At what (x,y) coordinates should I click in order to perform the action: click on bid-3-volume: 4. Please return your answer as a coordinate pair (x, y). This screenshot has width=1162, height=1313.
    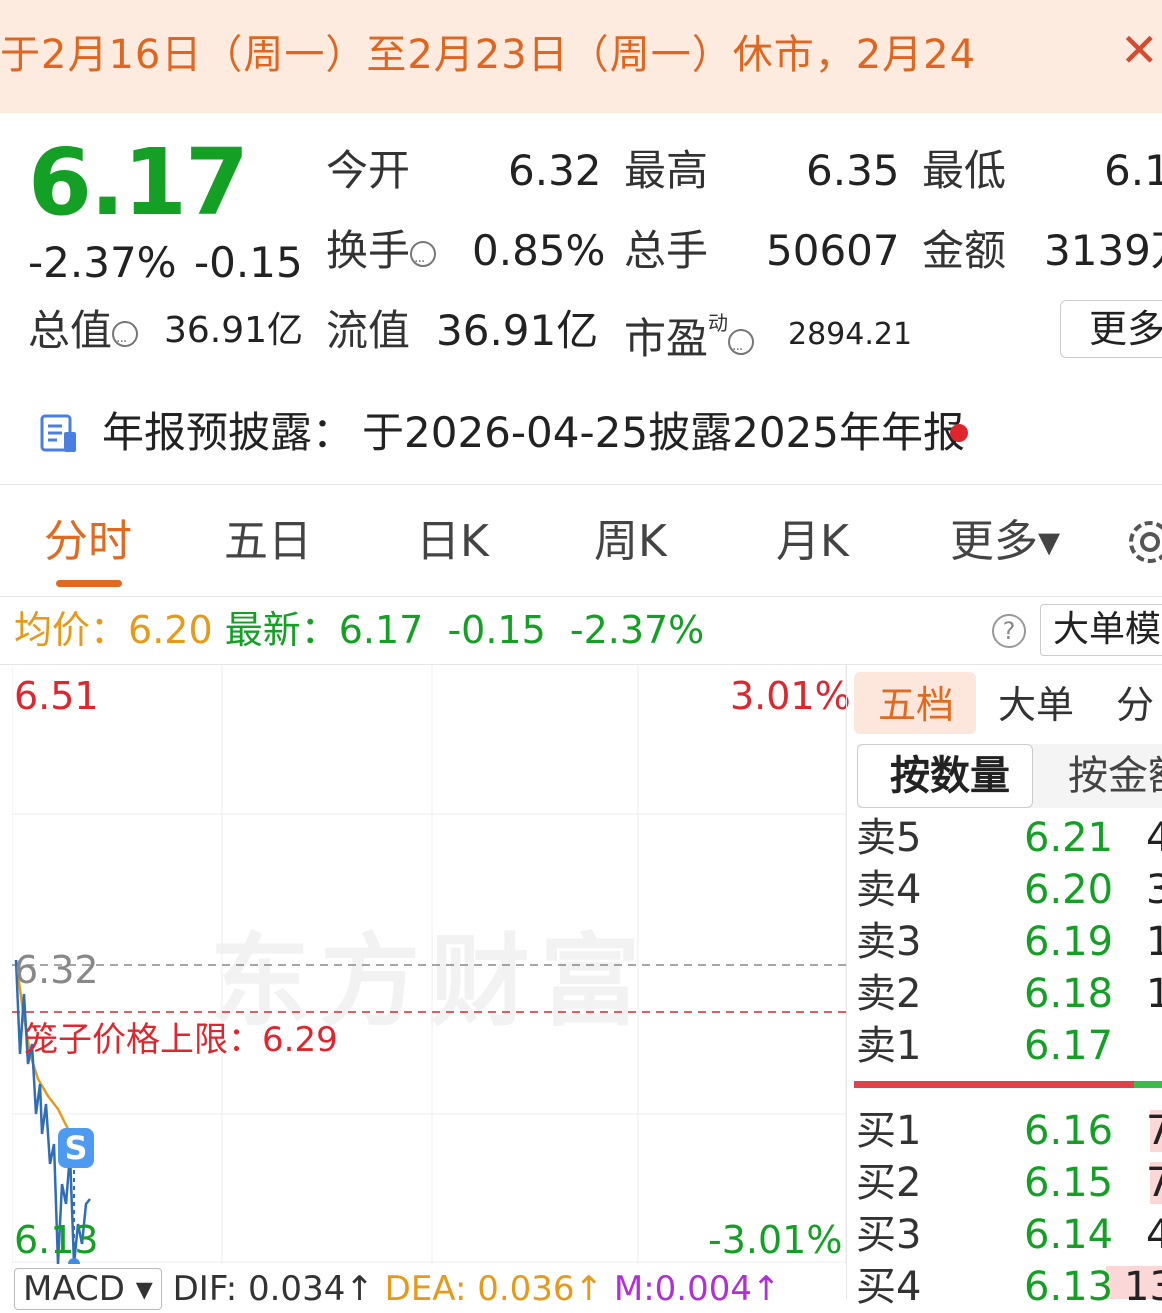
    Looking at the image, I should click on (1154, 1235).